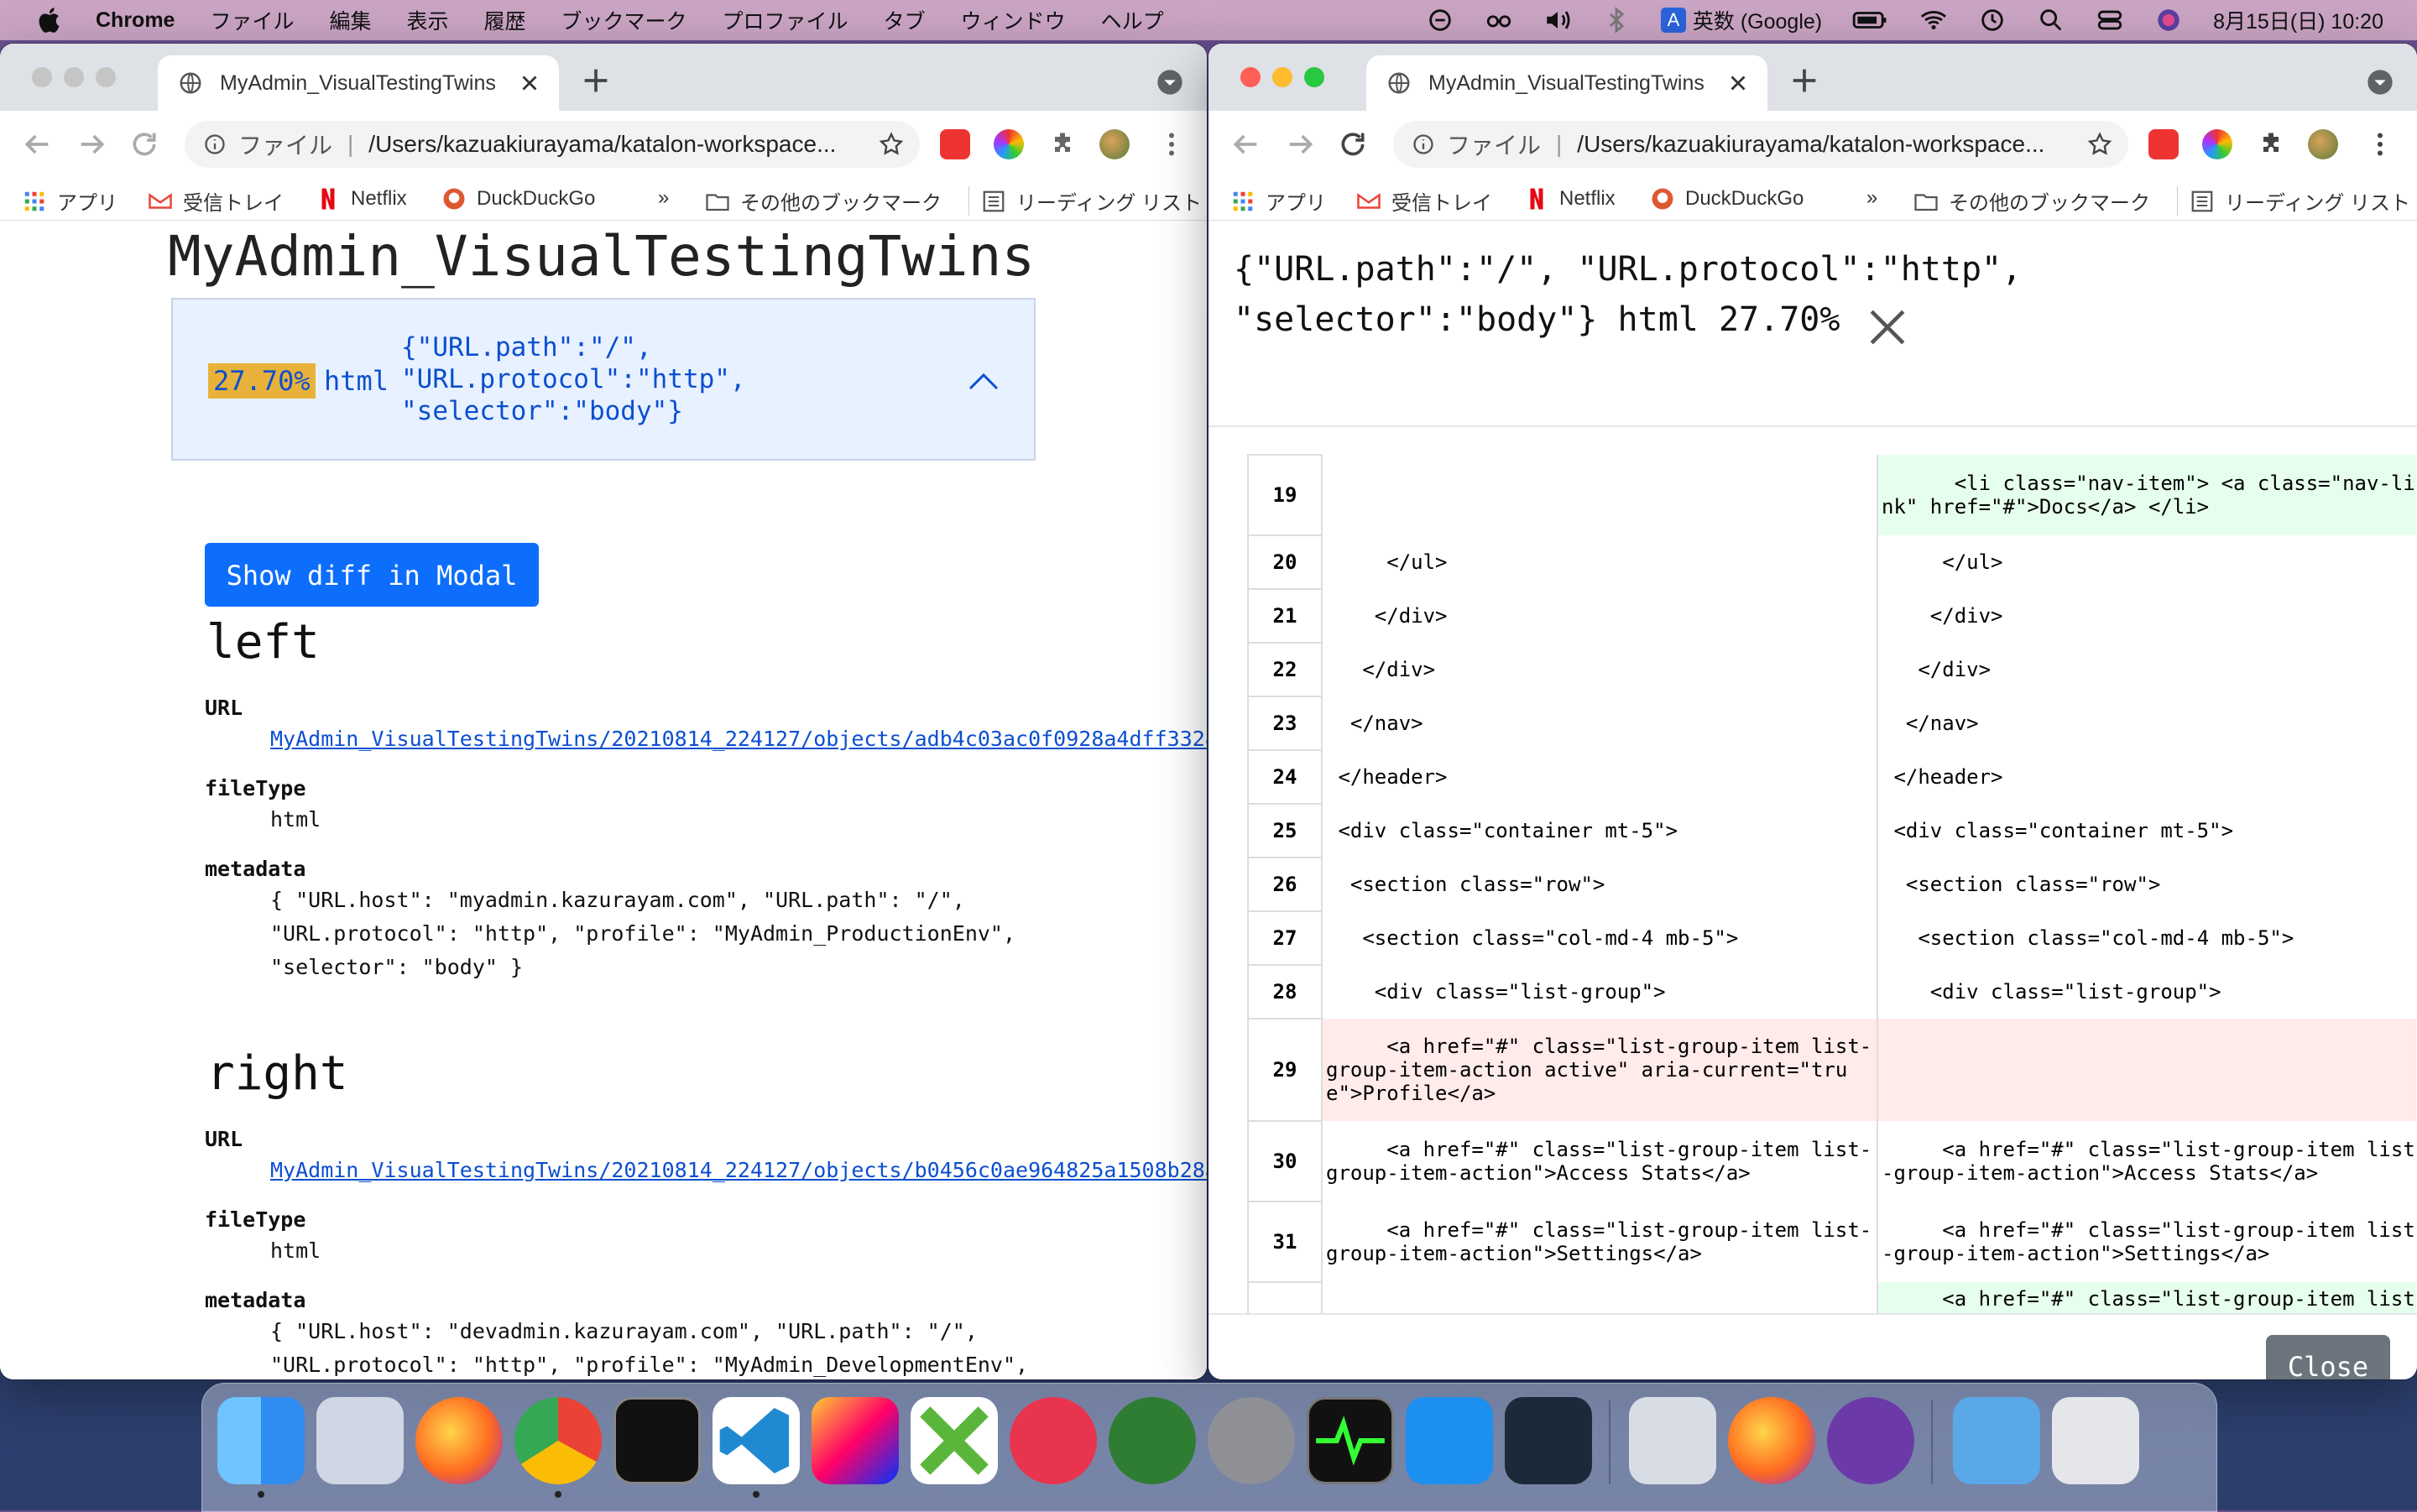 This screenshot has height=1512, width=2417. What do you see at coordinates (1132, 20) in the screenshot?
I see `menu-help: ヘルプ` at bounding box center [1132, 20].